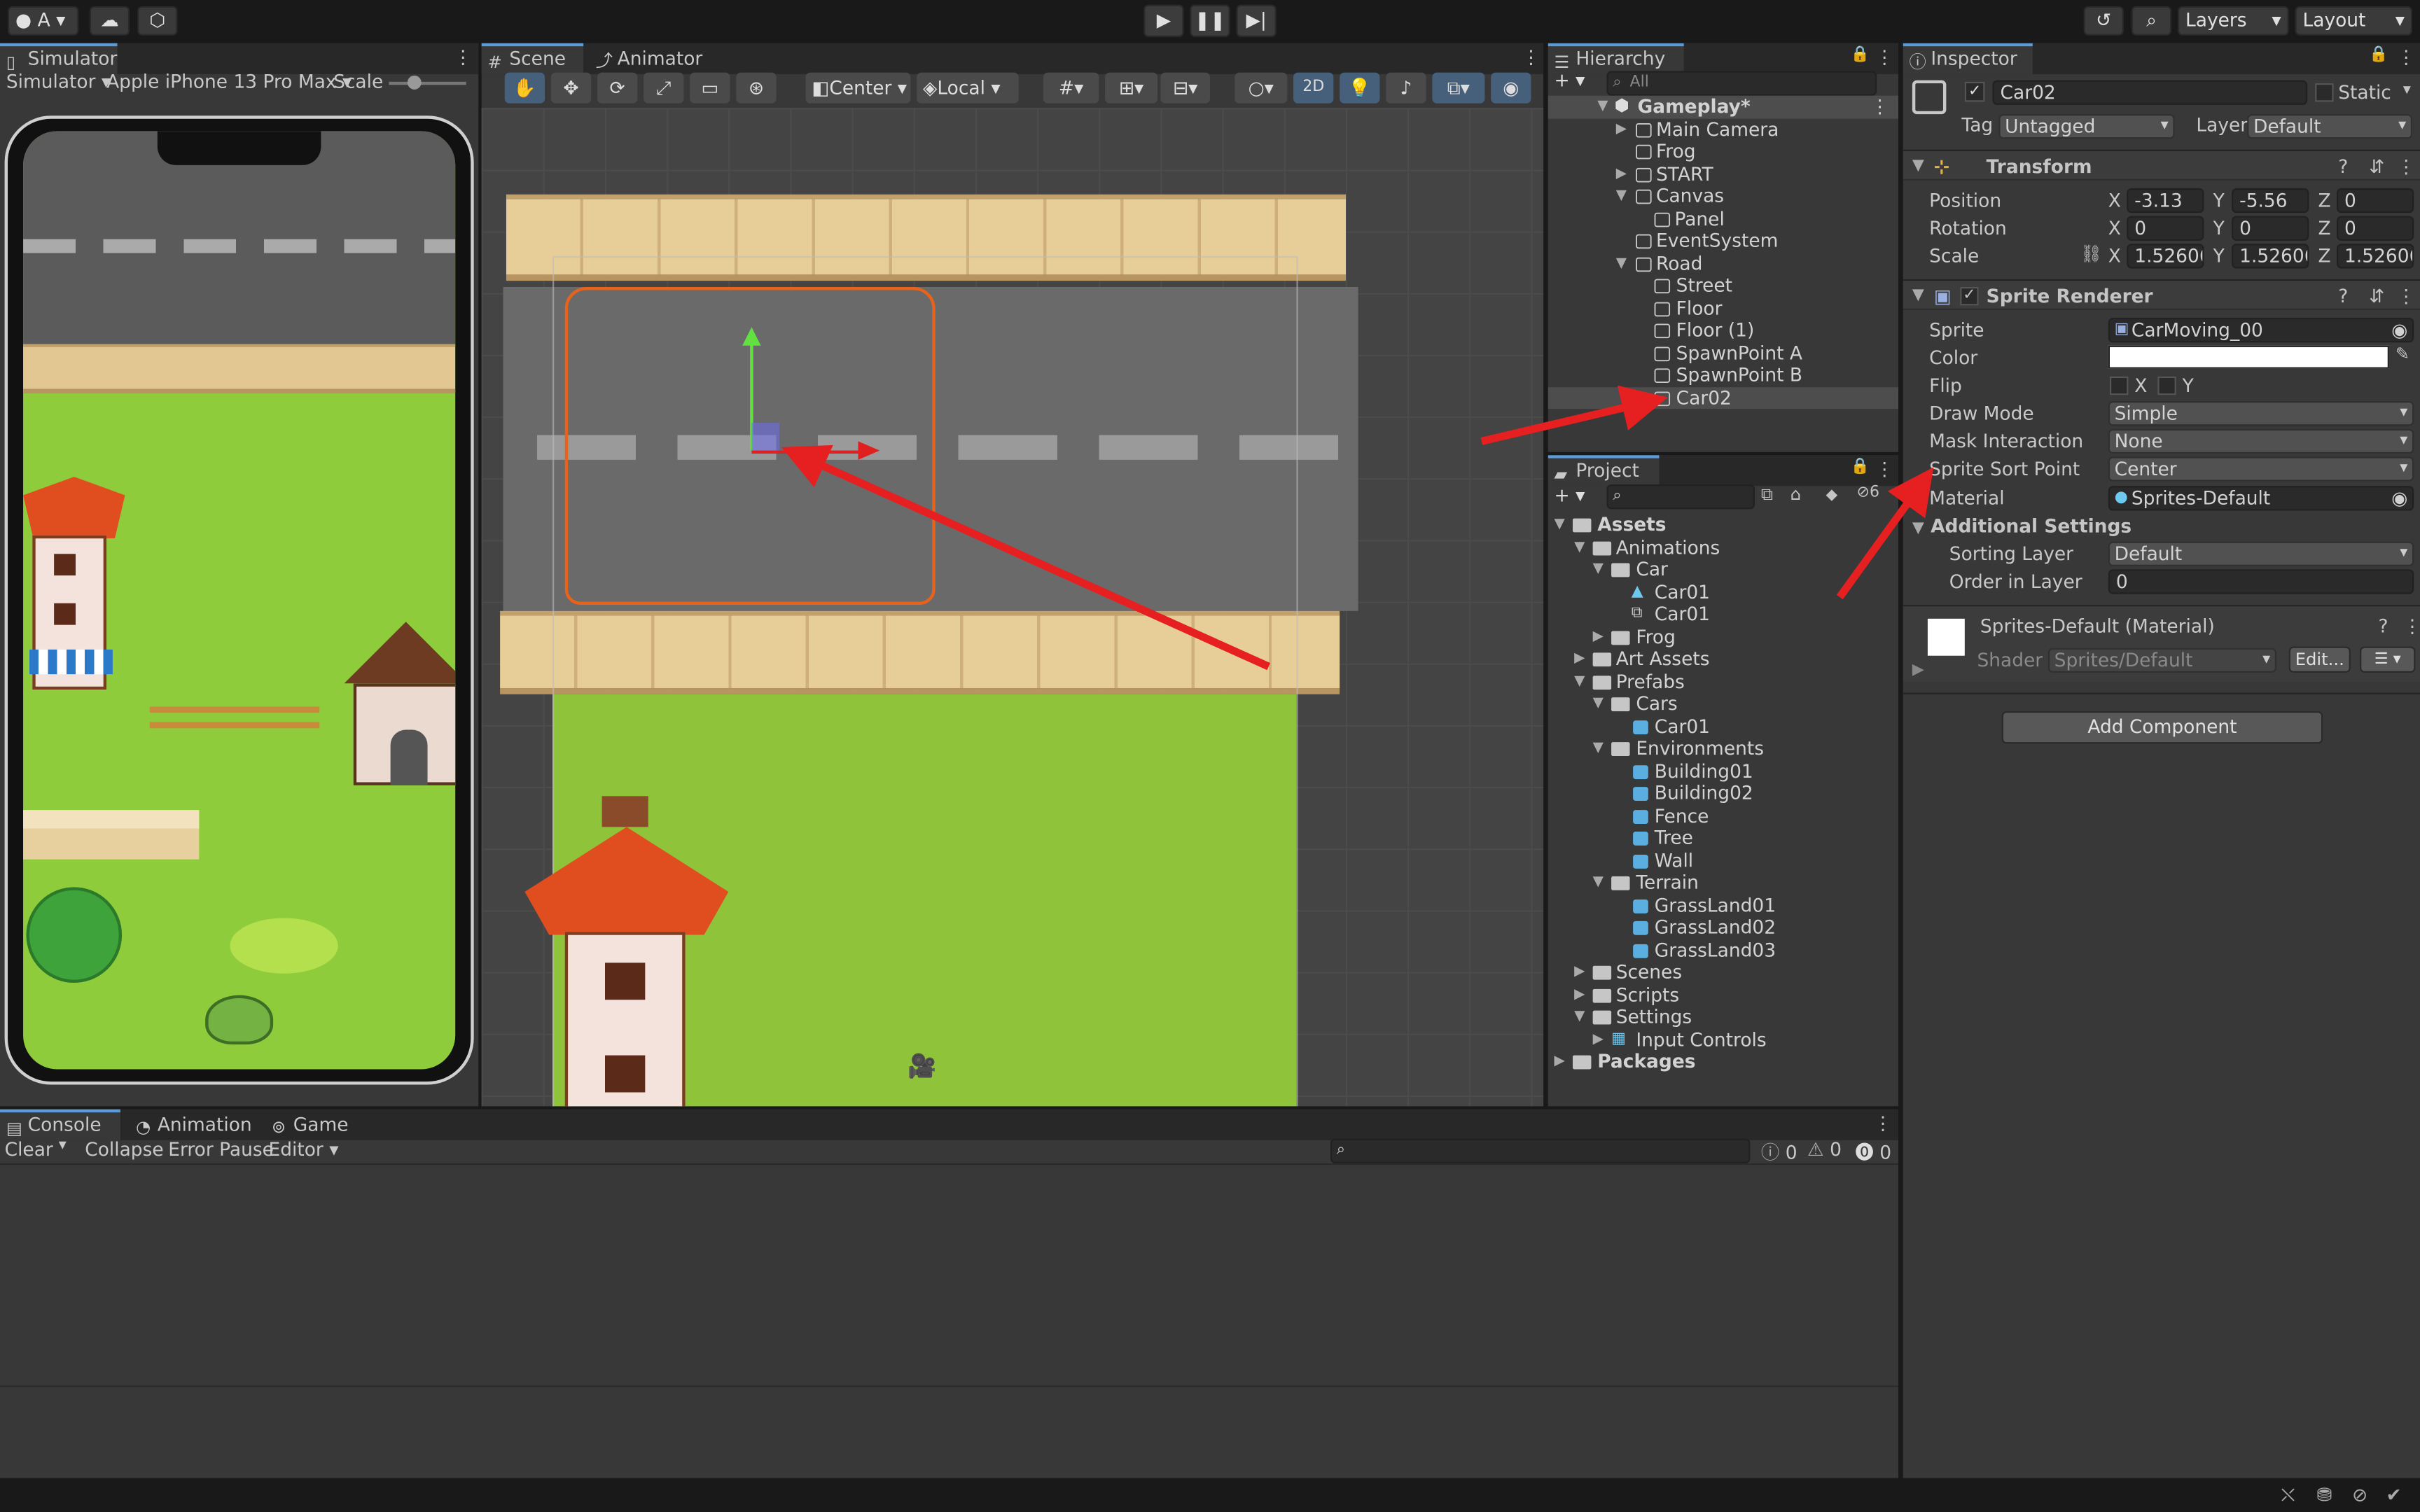  What do you see at coordinates (229, 81) in the screenshot?
I see `device-dropdown: Apple iPhone 13 Pro Max ▾` at bounding box center [229, 81].